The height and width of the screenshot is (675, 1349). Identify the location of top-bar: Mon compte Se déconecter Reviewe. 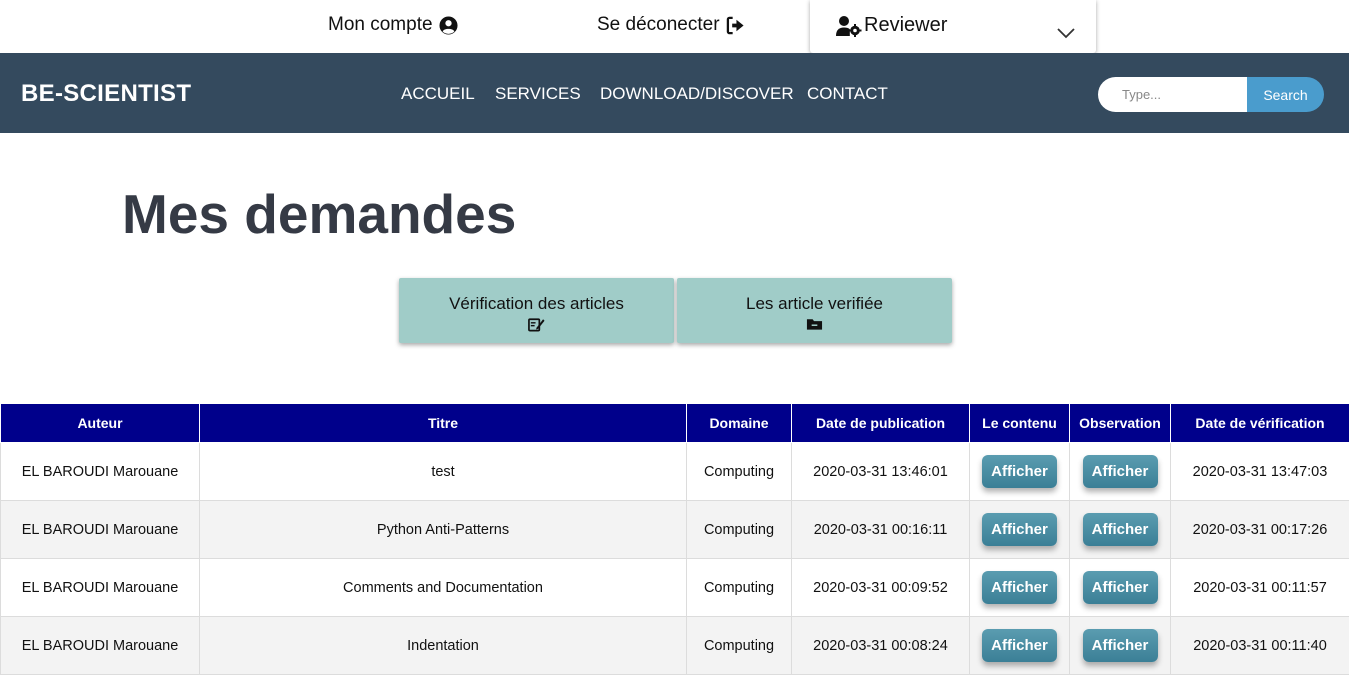
(674, 26).